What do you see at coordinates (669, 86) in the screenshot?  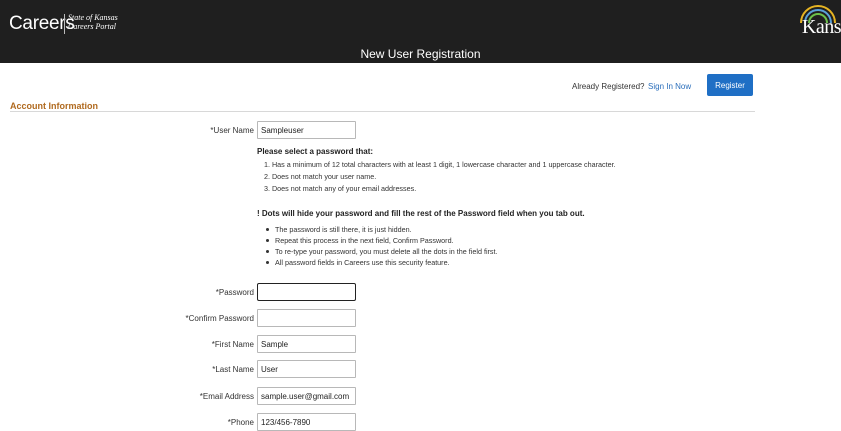 I see `sign-in-link: Sign In Now` at bounding box center [669, 86].